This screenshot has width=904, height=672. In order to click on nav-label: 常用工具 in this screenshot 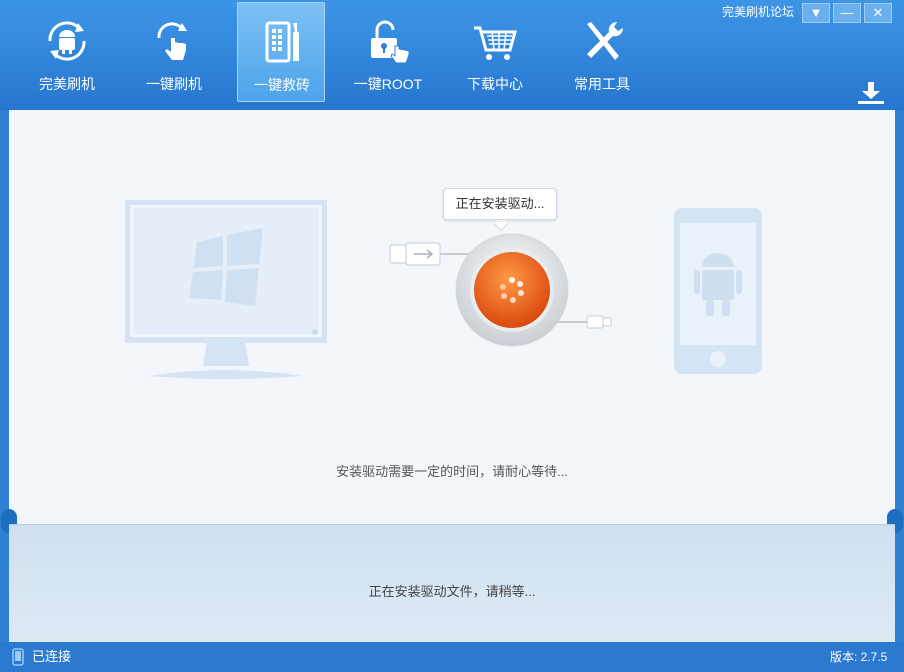, I will do `click(602, 84)`.